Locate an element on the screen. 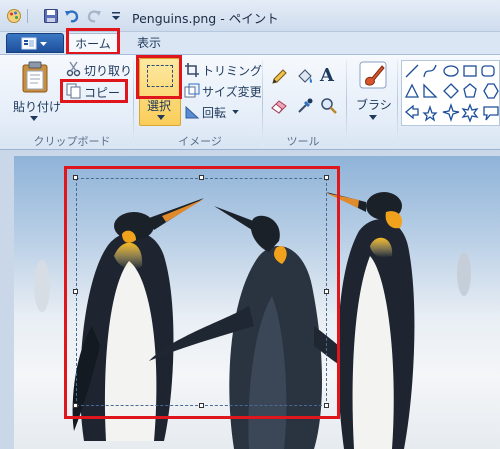  eraser-icon is located at coordinates (279, 106).